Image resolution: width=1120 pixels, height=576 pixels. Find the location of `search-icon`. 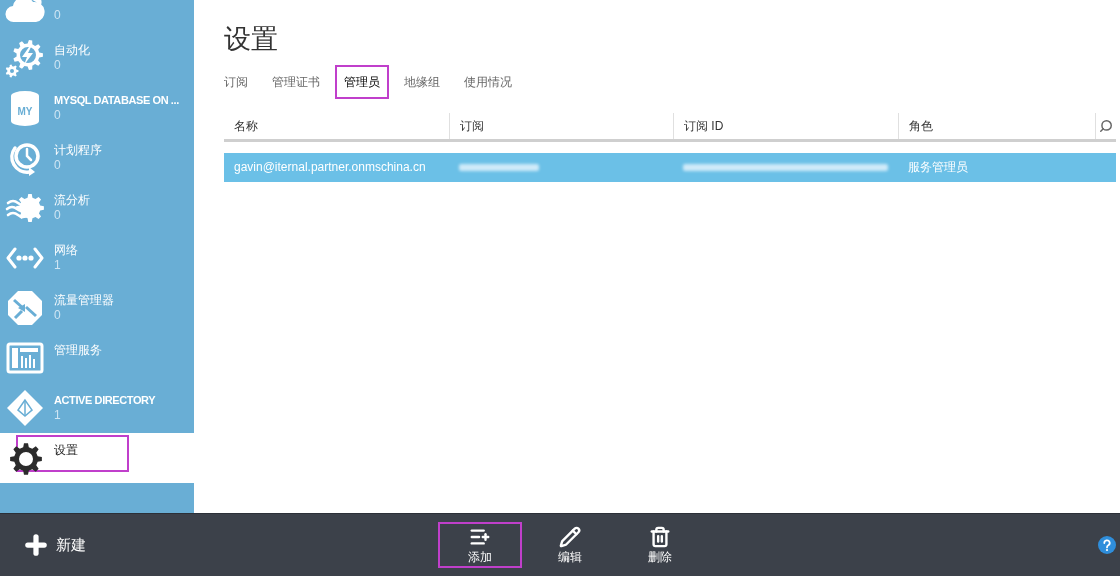

search-icon is located at coordinates (1106, 126).